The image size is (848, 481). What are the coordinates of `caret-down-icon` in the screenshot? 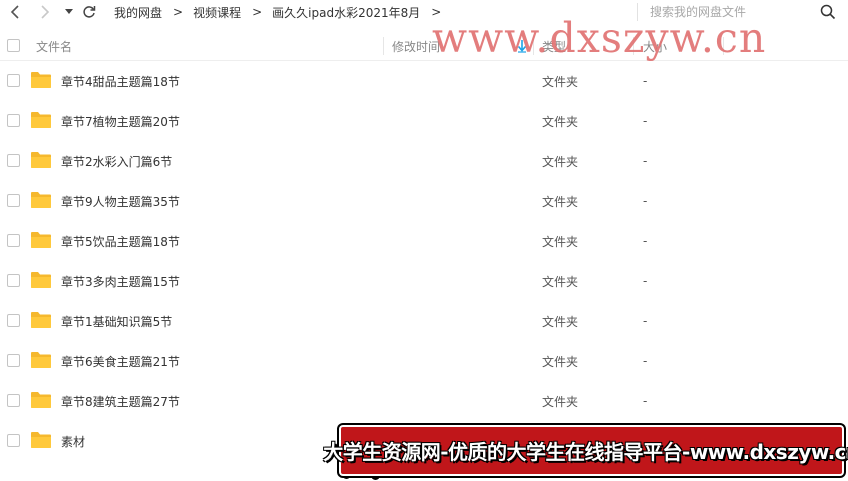 It's located at (69, 11).